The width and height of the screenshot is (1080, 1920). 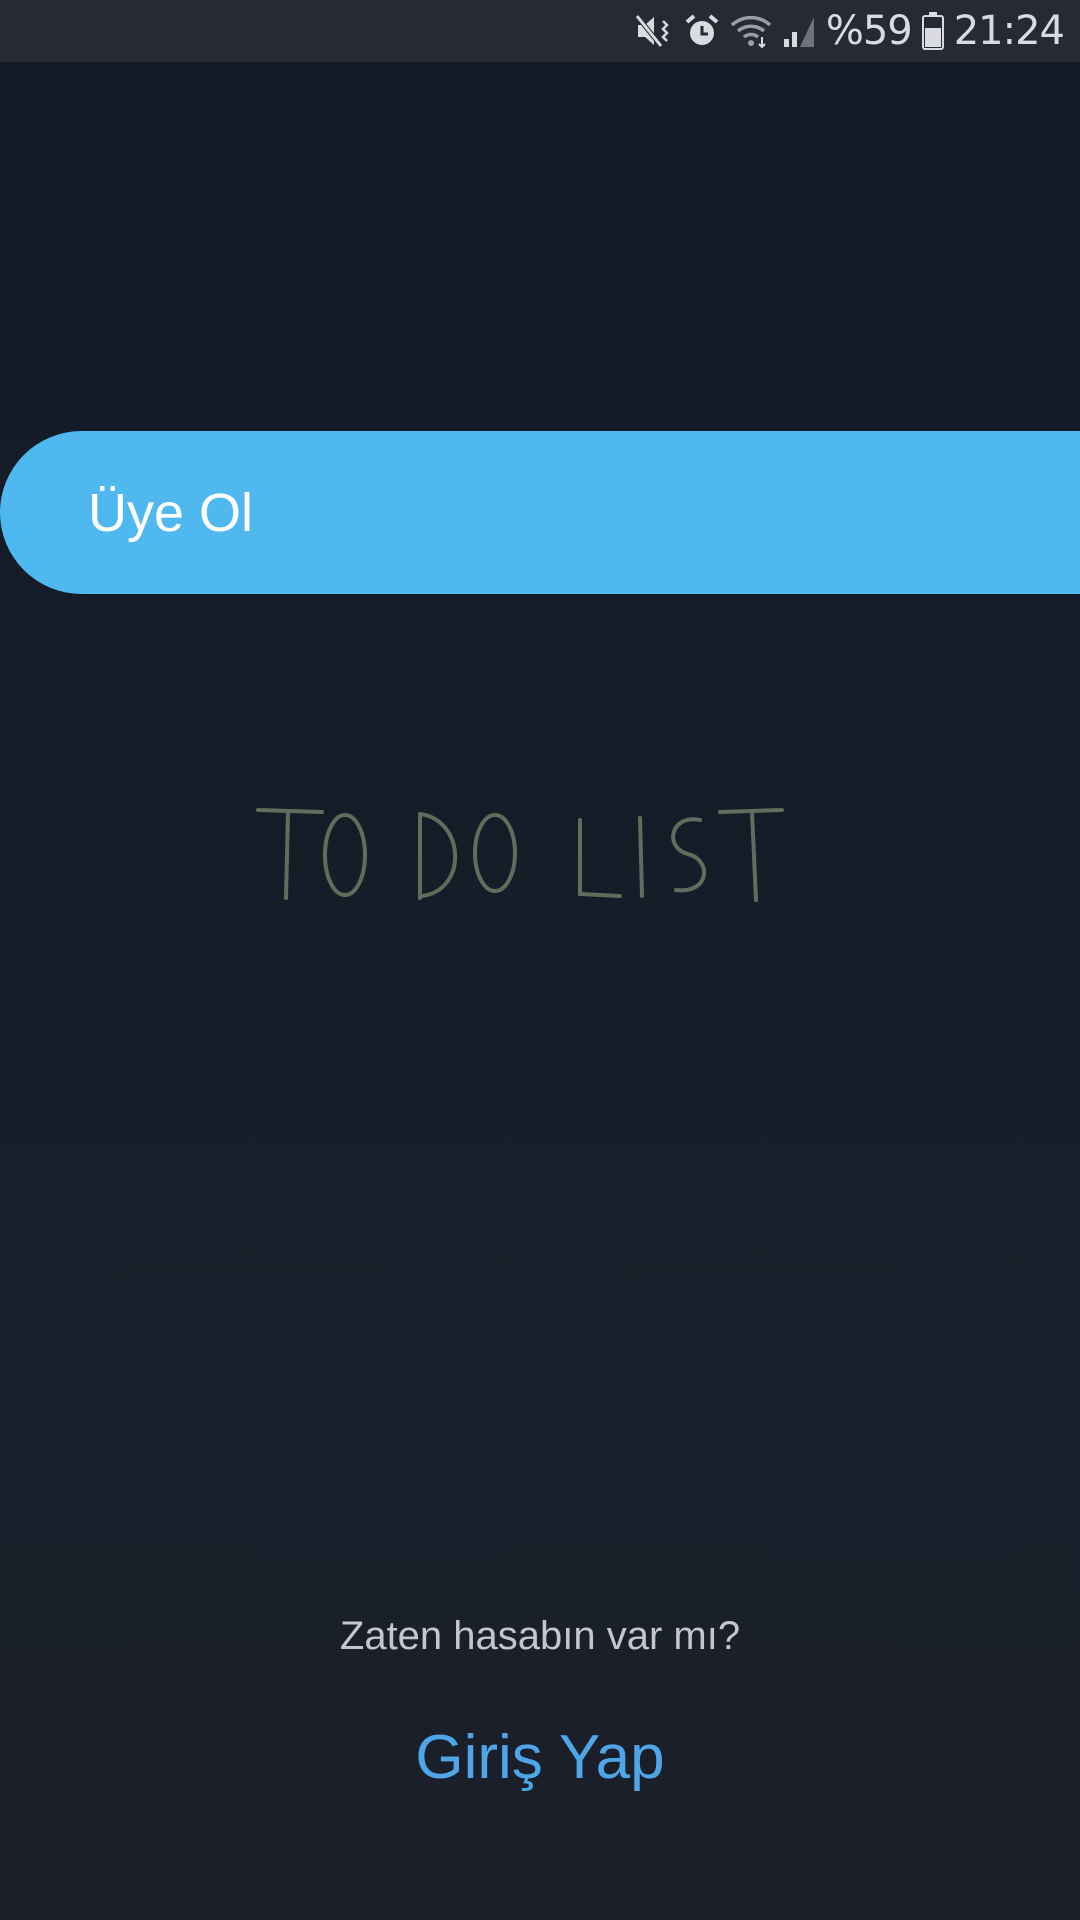 What do you see at coordinates (654, 31) in the screenshot?
I see `mute-vibrate-icon` at bounding box center [654, 31].